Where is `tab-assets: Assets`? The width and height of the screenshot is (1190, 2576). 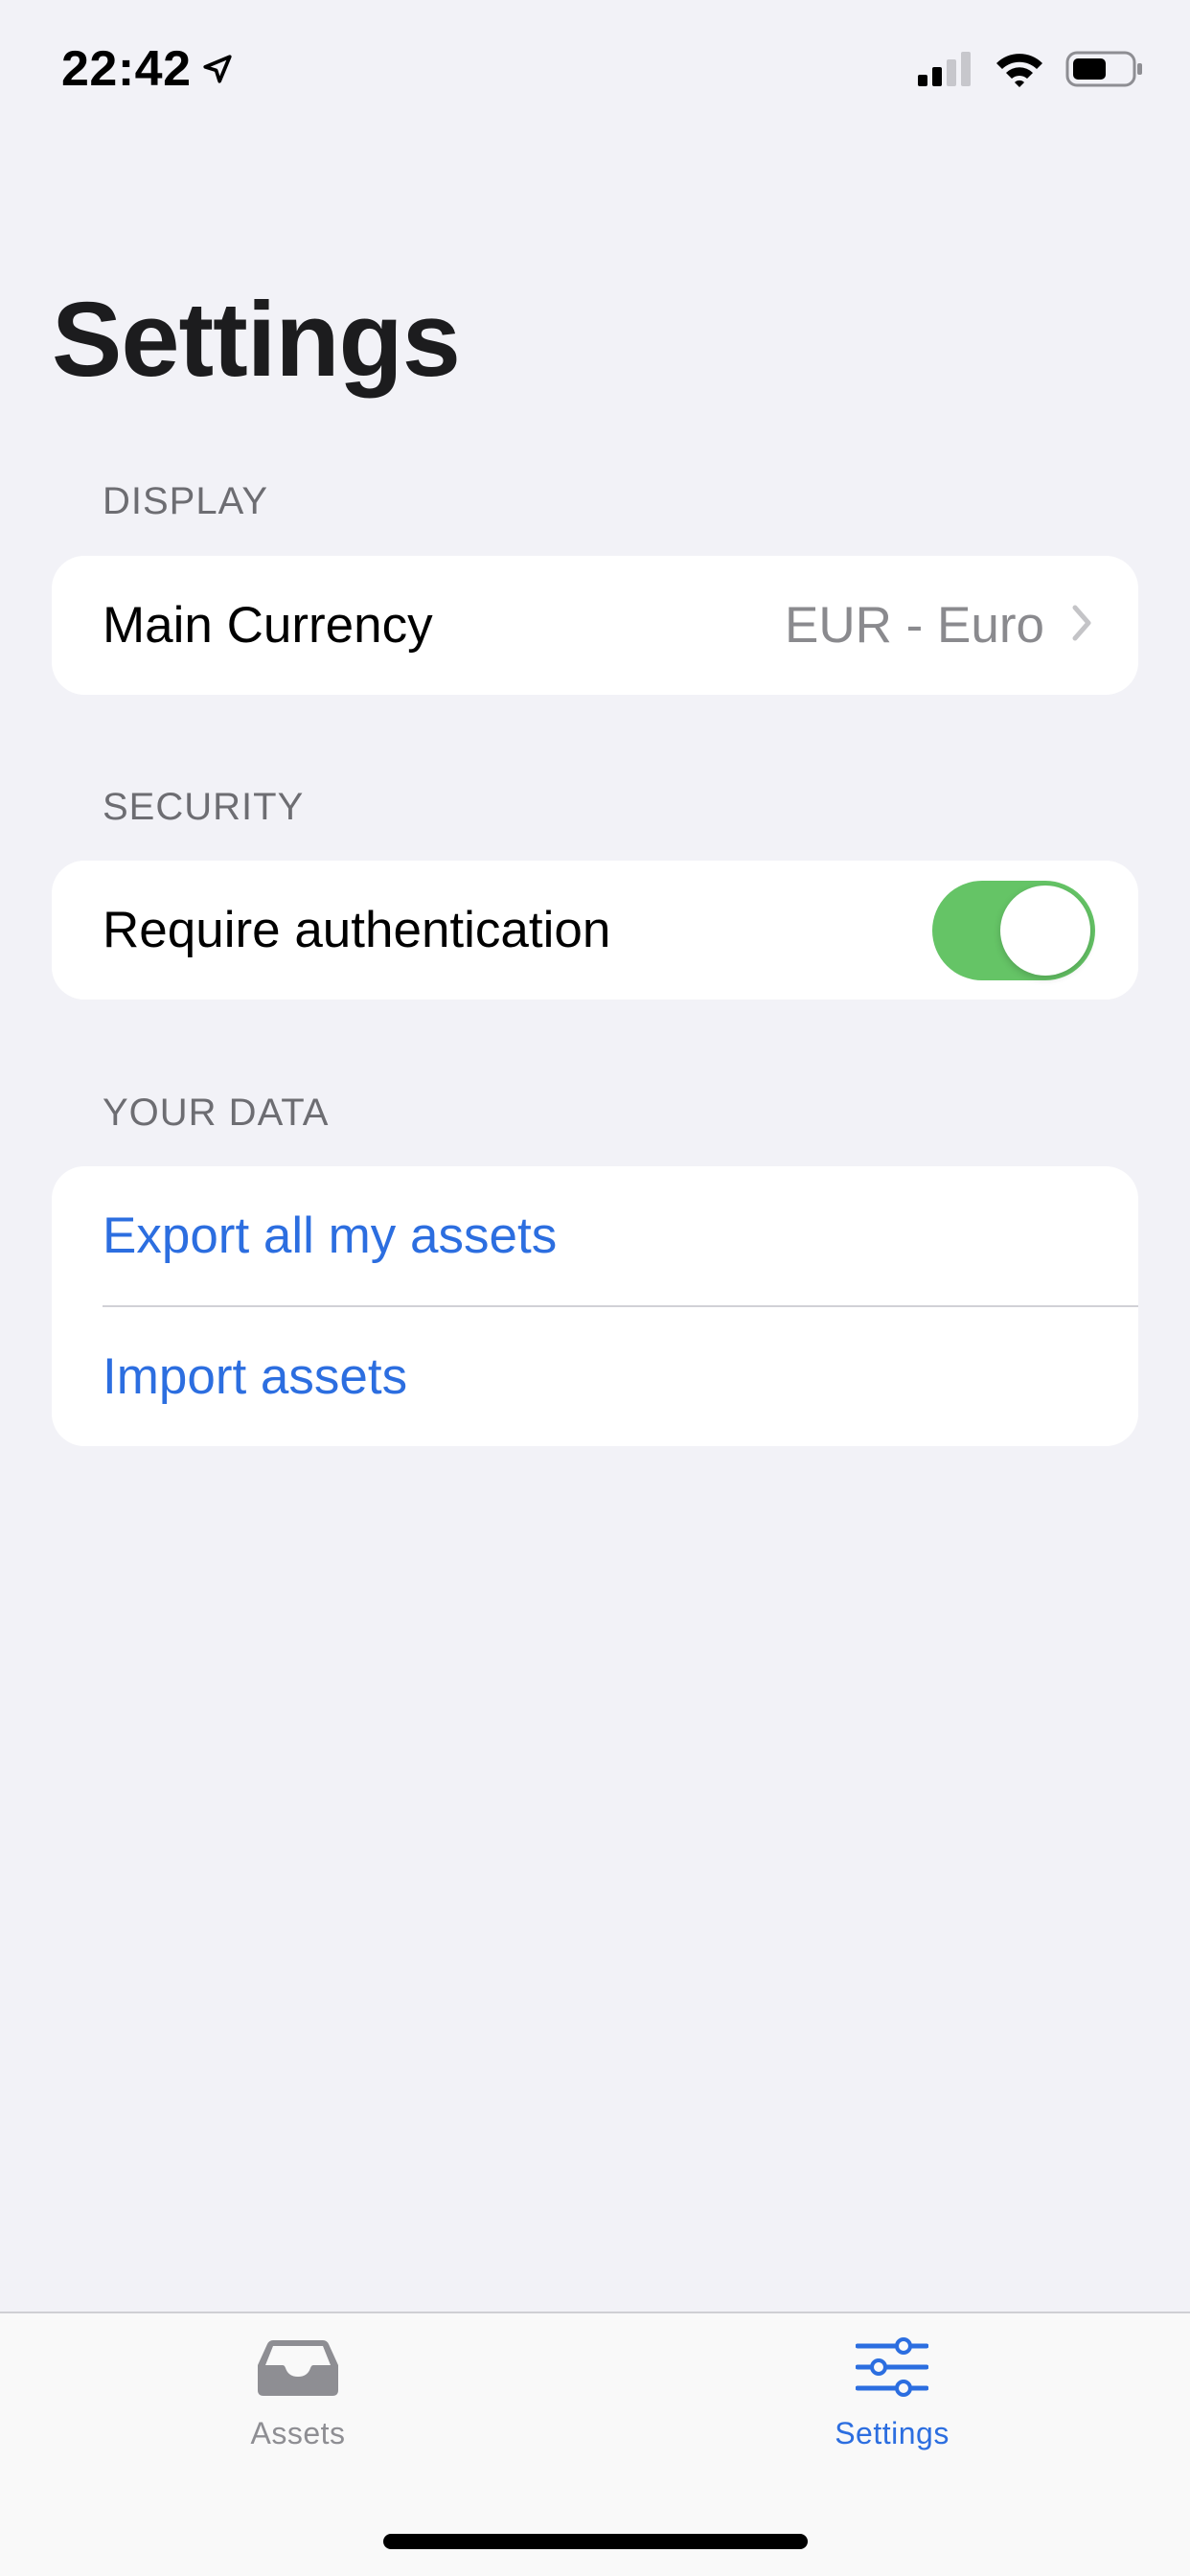 tab-assets: Assets is located at coordinates (298, 2393).